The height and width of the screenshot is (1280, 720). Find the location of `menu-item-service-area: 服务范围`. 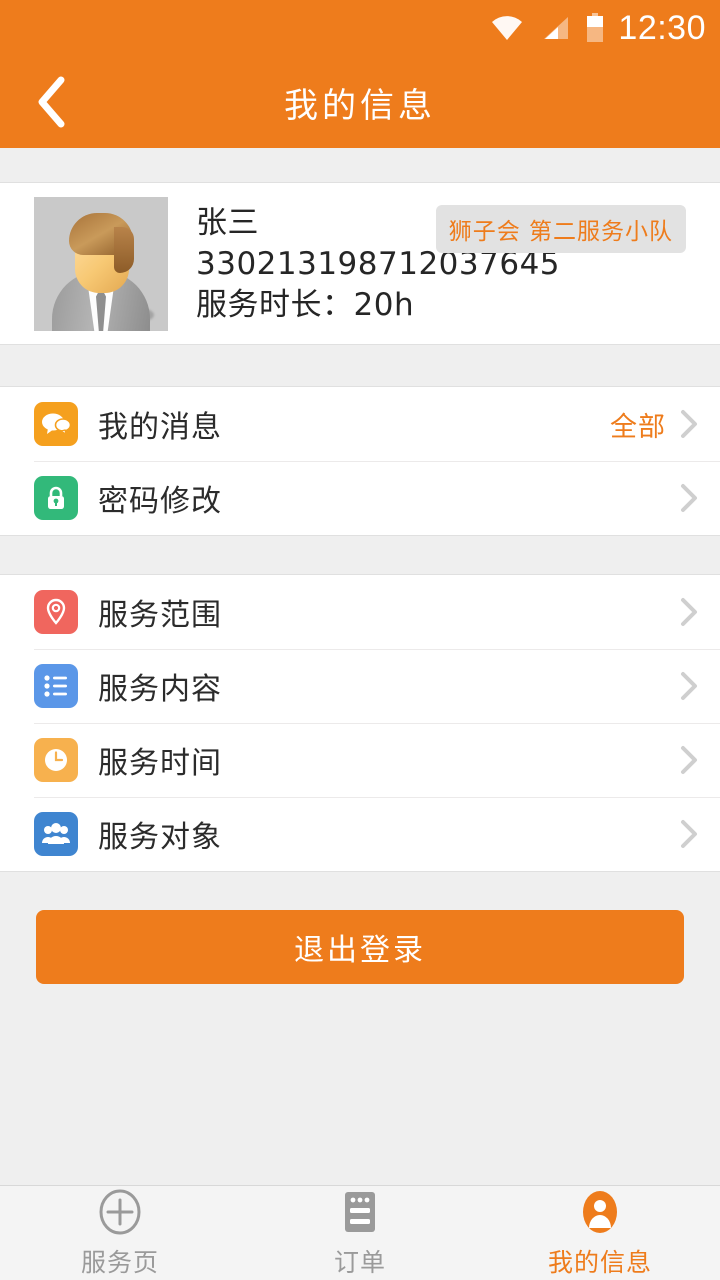

menu-item-service-area: 服务范围 is located at coordinates (360, 612).